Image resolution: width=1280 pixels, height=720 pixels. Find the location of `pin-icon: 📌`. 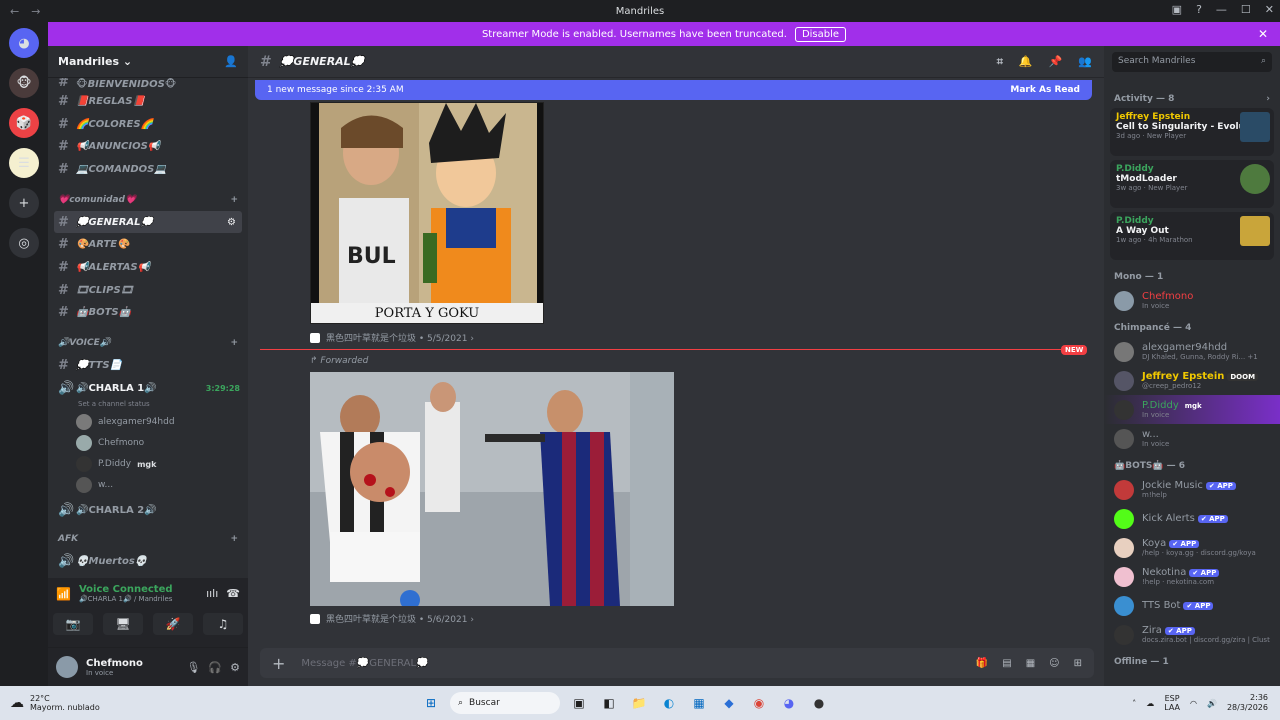

pin-icon: 📌 is located at coordinates (1056, 62).